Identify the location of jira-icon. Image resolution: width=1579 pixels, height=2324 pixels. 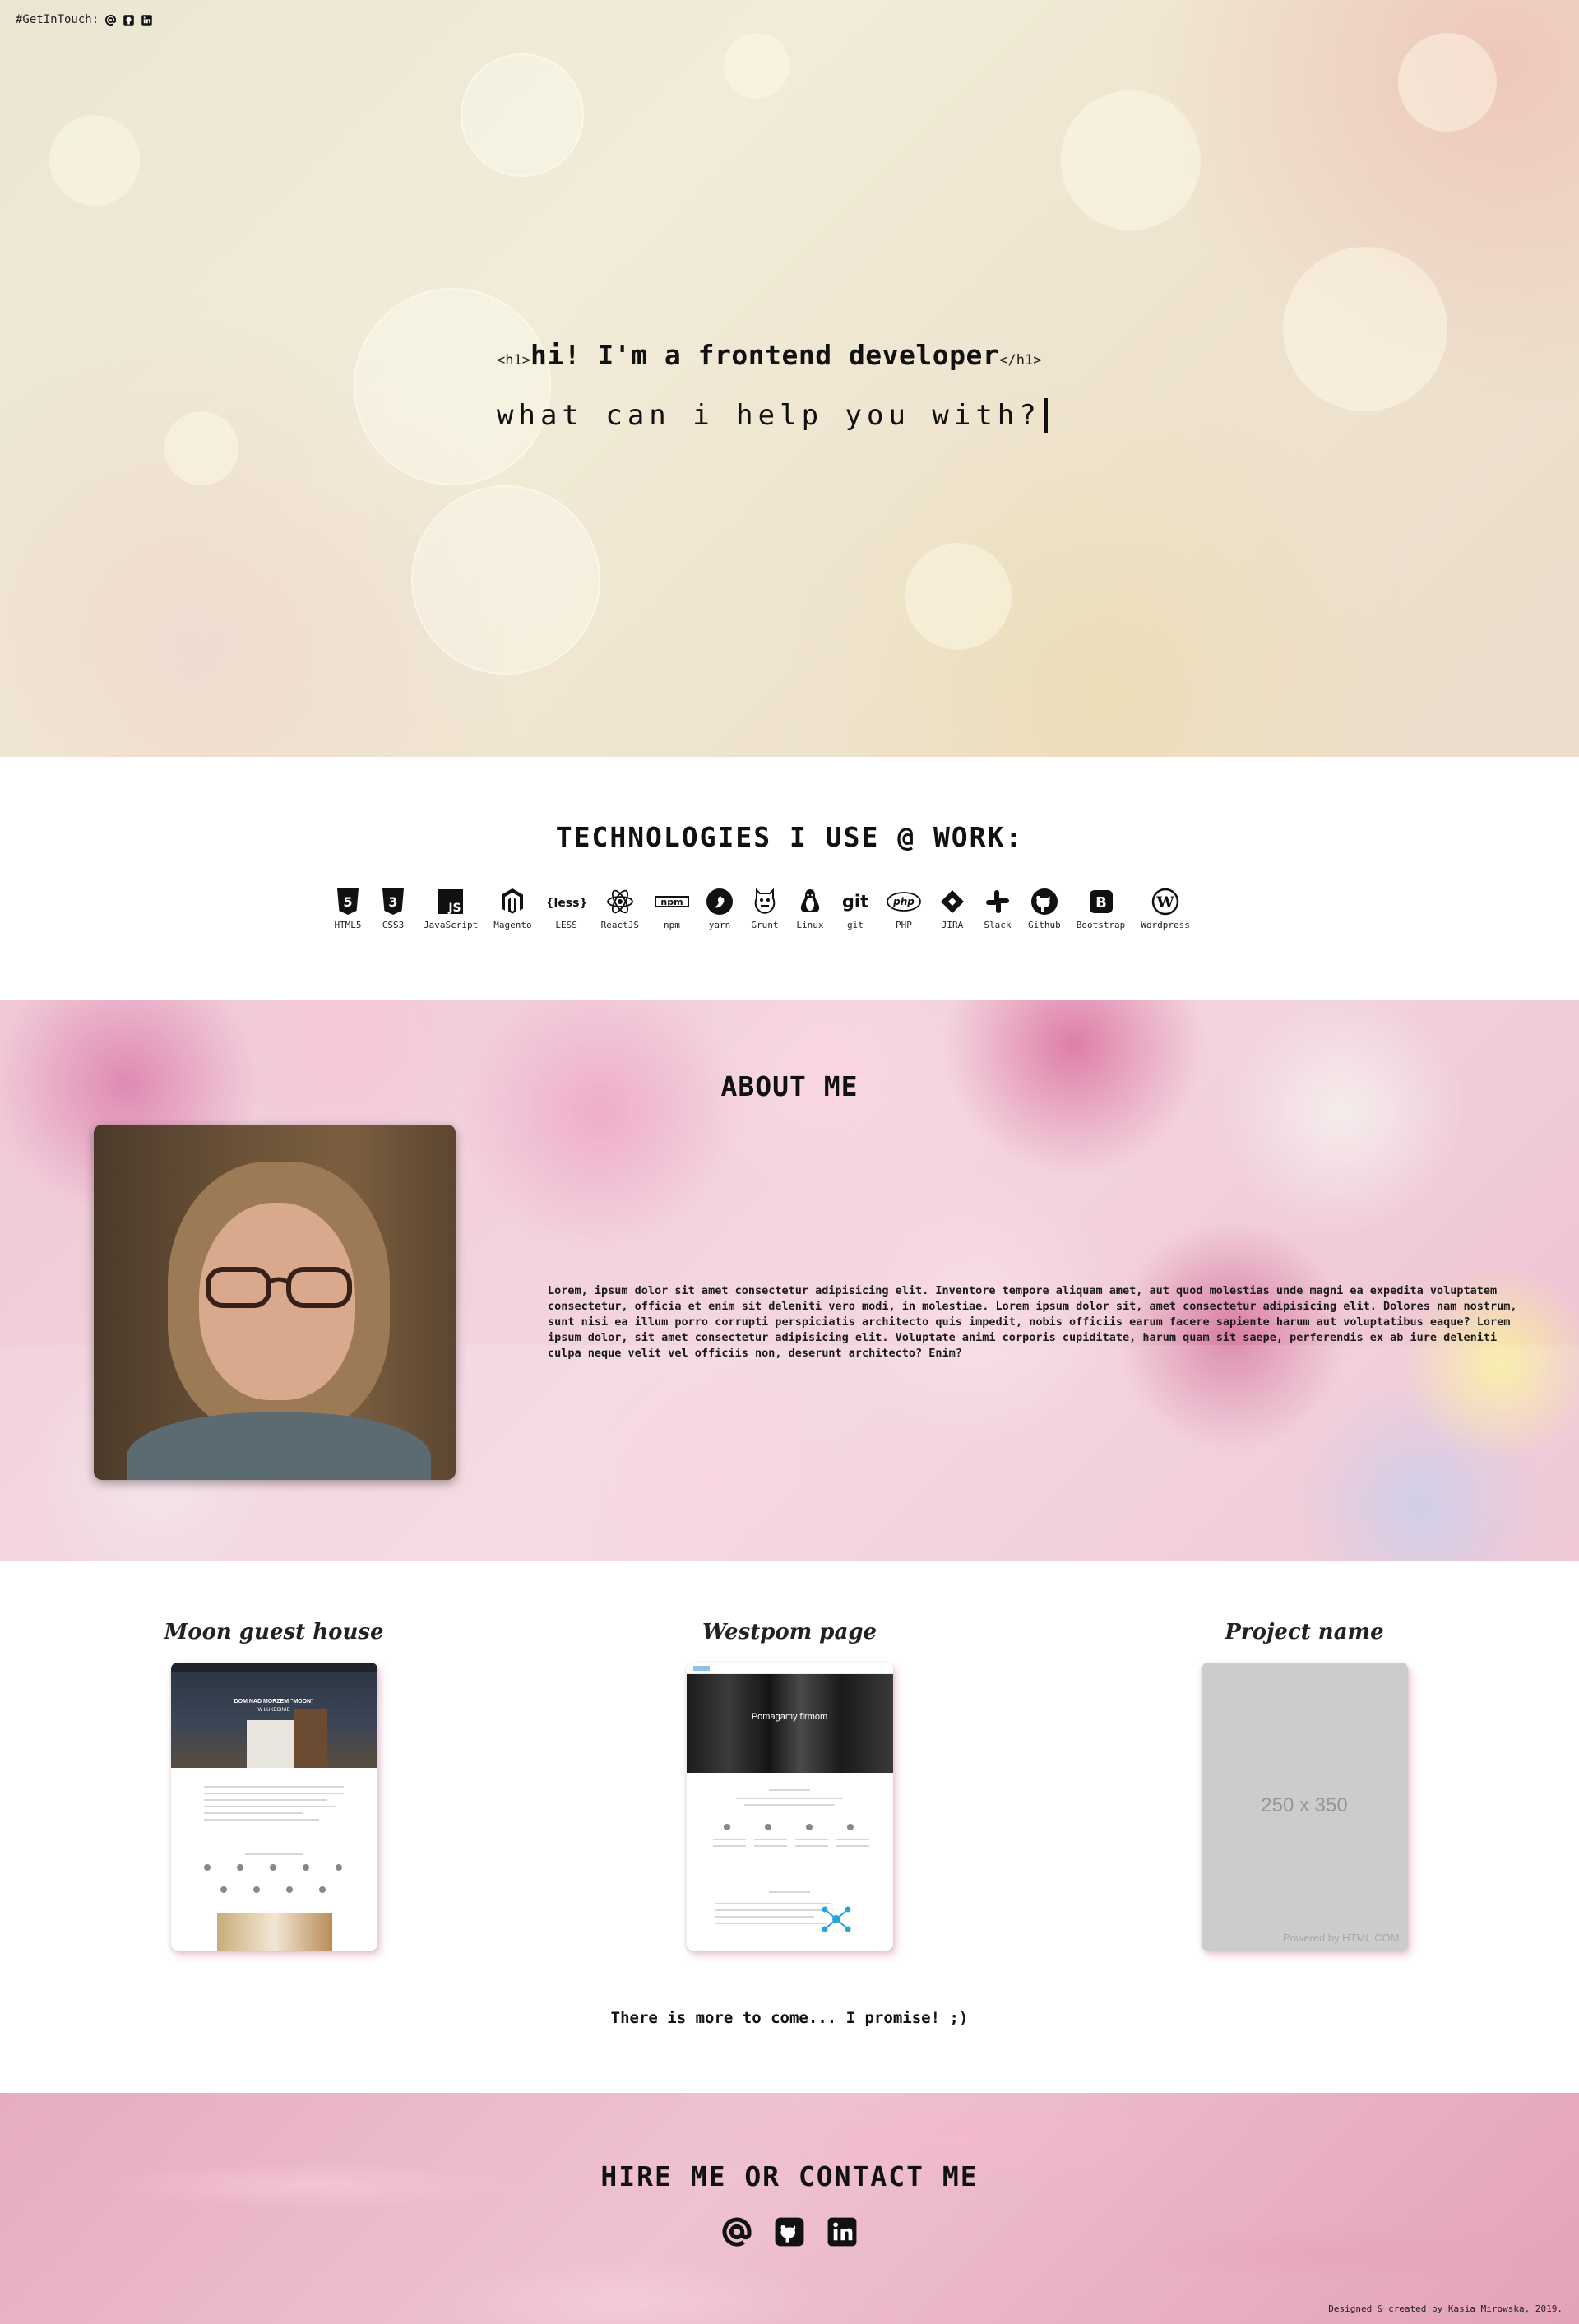
(953, 902).